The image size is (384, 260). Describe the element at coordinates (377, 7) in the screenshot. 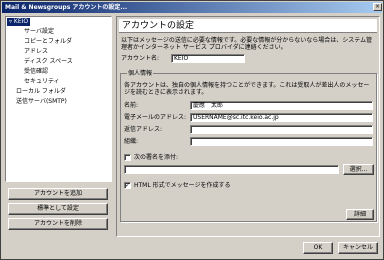

I see `close-icon: ×` at that location.